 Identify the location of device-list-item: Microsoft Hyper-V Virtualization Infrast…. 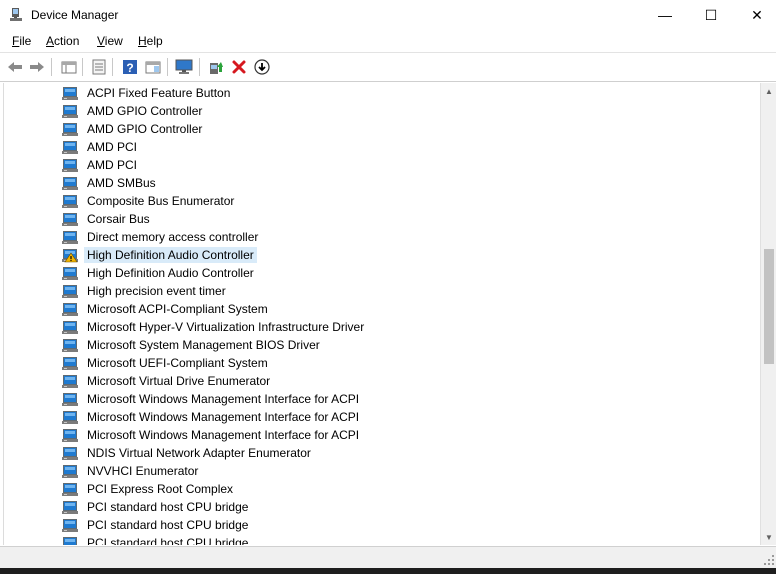
(214, 327).